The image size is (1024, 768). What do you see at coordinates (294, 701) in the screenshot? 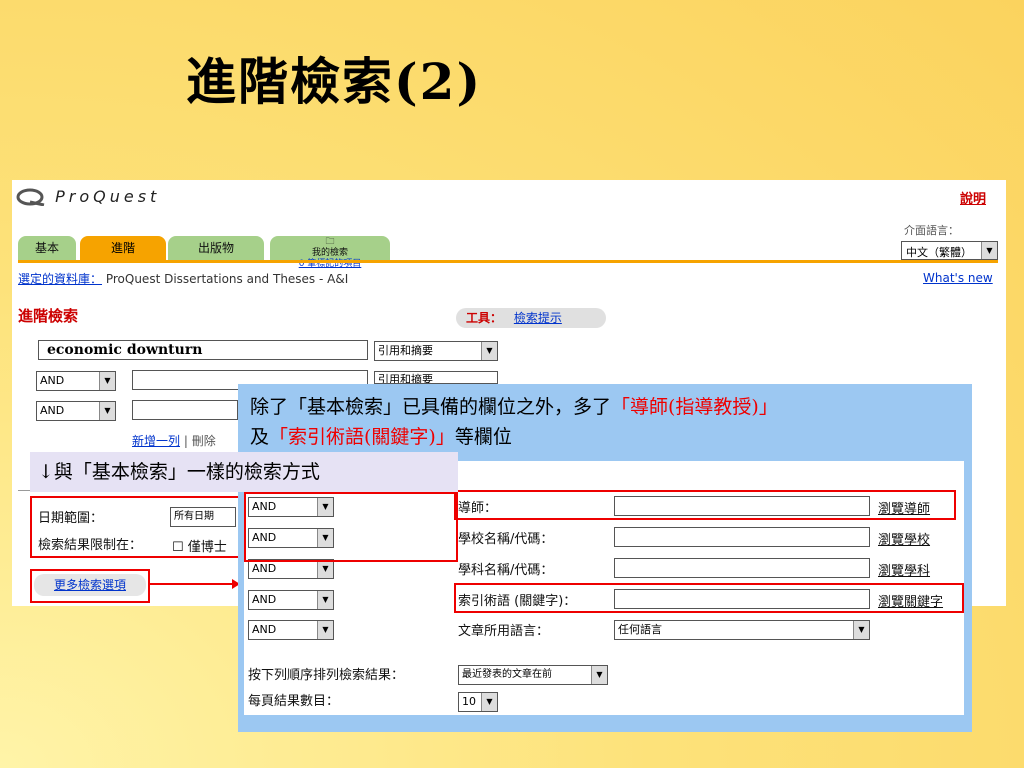
I see `per-page-label: 每頁結果數目：` at bounding box center [294, 701].